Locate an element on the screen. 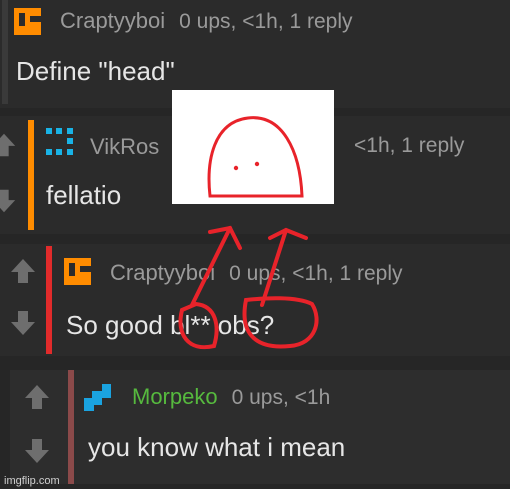  drawing-panel is located at coordinates (253, 147).